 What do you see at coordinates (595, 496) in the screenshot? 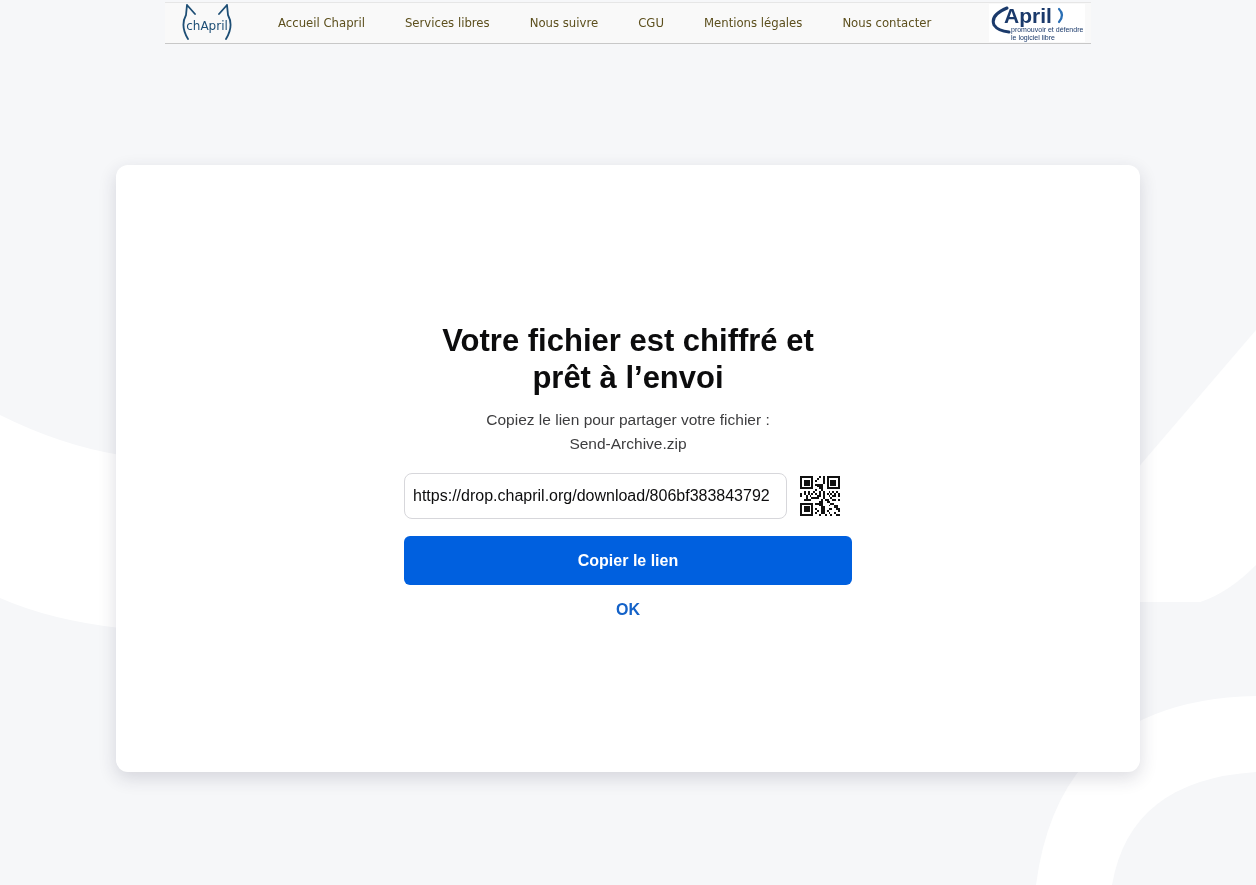
I see `link-field: https://drop.chapril.org/download/806bf383843792` at bounding box center [595, 496].